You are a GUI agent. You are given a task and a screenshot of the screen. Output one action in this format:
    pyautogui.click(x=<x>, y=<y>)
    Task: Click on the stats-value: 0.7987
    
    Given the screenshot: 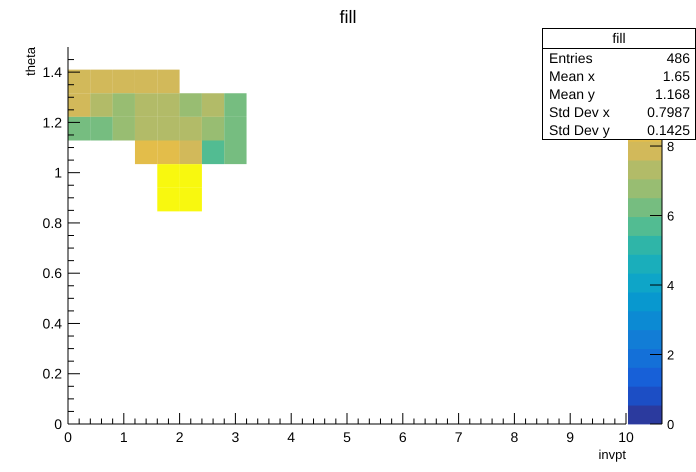 What is the action you would take?
    pyautogui.click(x=668, y=112)
    